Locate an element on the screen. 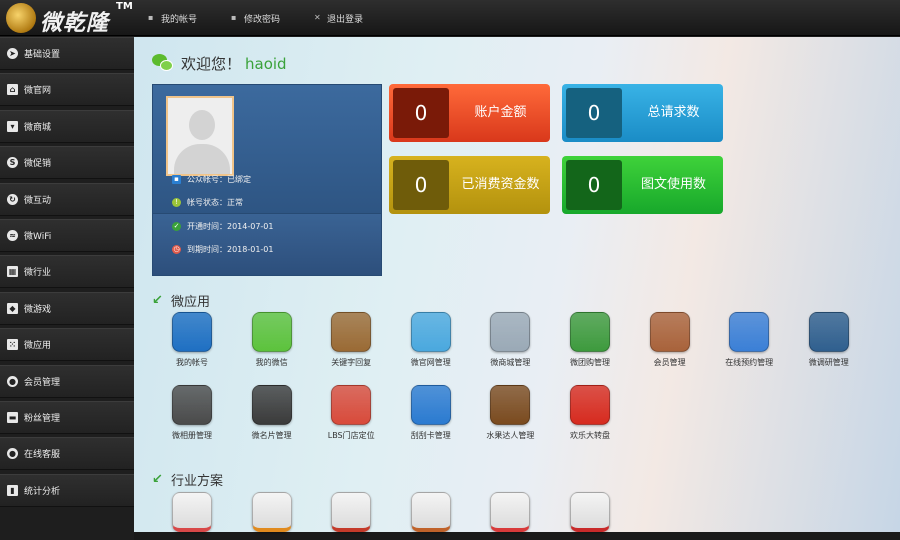 The height and width of the screenshot is (540, 900). sidebar-item-micro-games: ◆ 微游戏 is located at coordinates (67, 308).